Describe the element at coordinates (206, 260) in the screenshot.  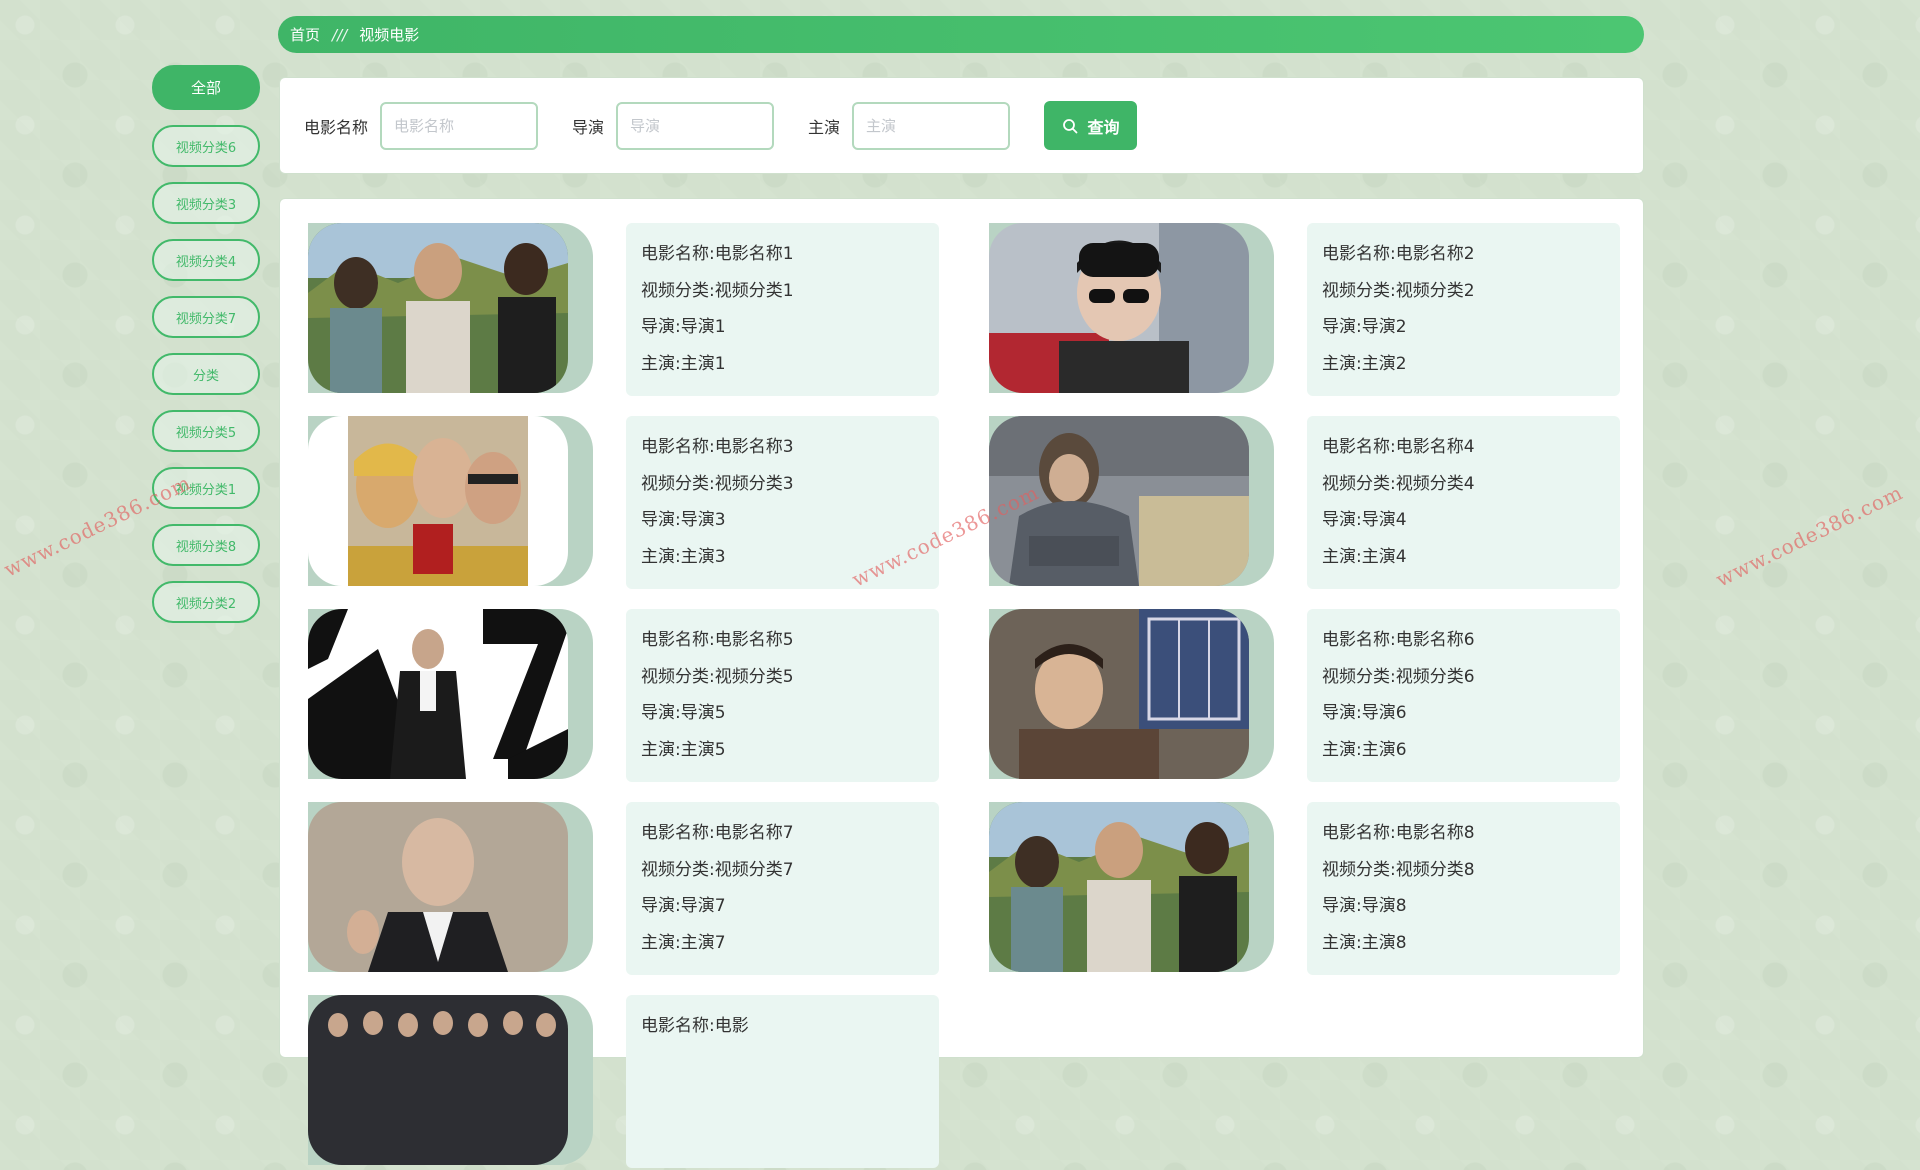
I see `category-button: 视频分类4` at that location.